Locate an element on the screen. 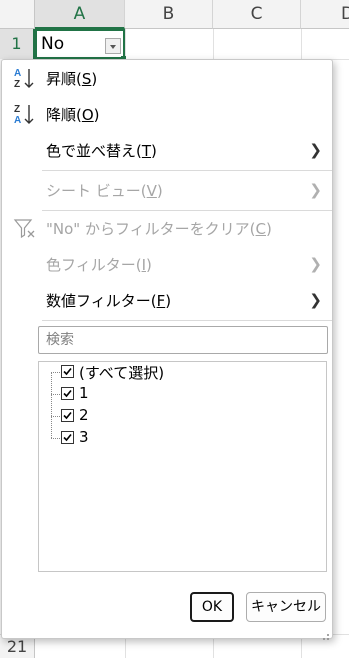 This screenshot has height=659, width=349. sort-descending-item: Z A 降順(O) is located at coordinates (167, 114).